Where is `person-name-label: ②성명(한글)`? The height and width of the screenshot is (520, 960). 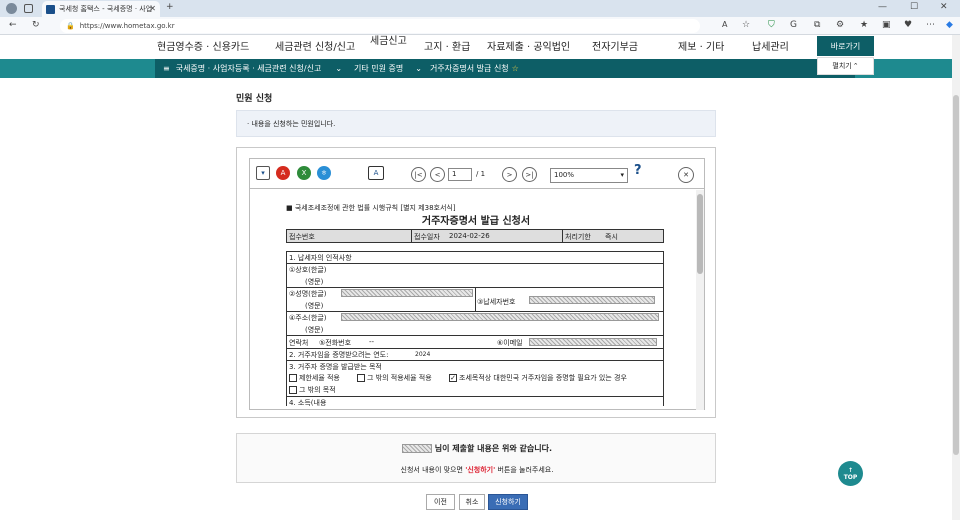 person-name-label: ②성명(한글) is located at coordinates (308, 294).